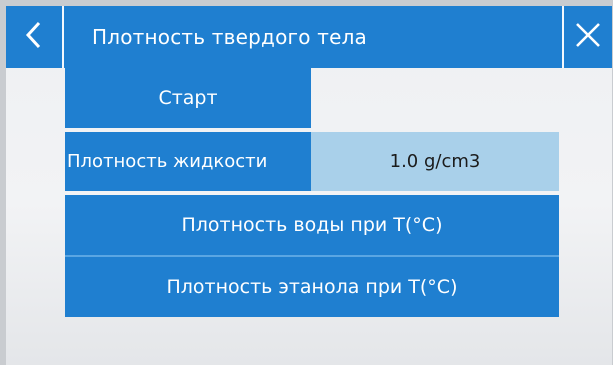  What do you see at coordinates (63, 37) in the screenshot?
I see `header-divider` at bounding box center [63, 37].